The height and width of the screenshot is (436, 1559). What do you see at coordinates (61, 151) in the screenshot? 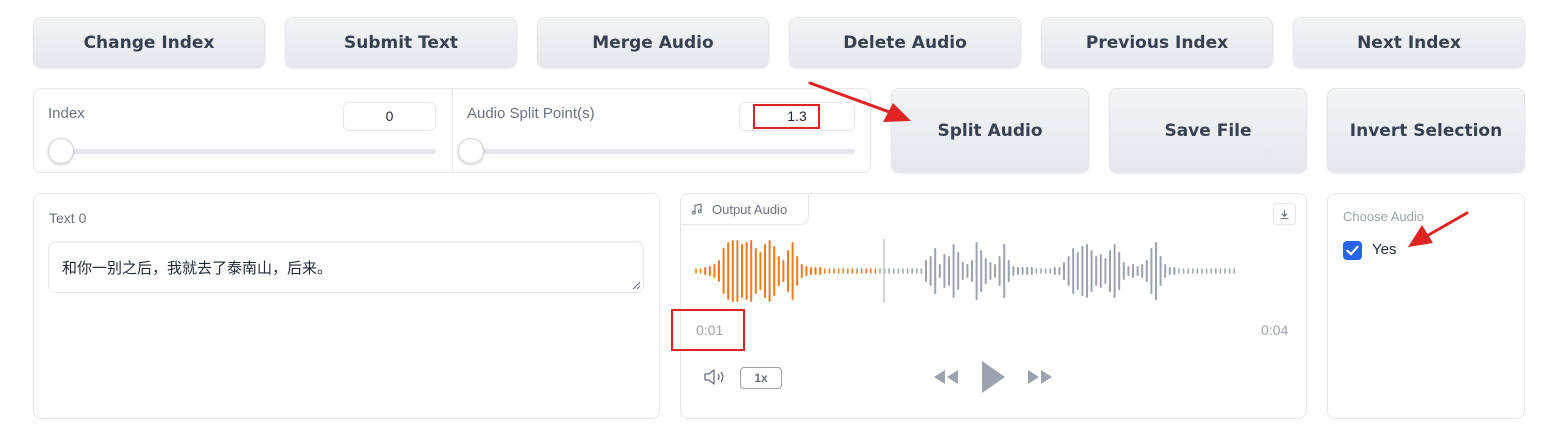
I see `index-slider-thumb` at bounding box center [61, 151].